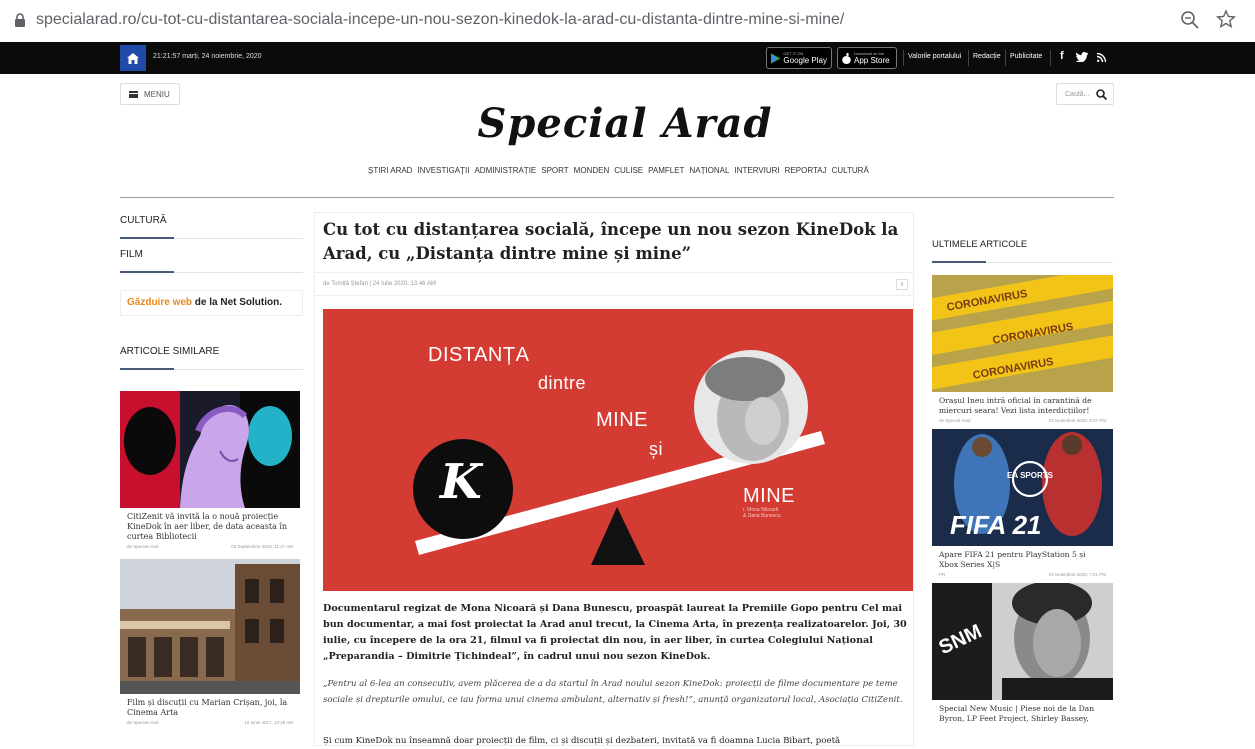 Image resolution: width=1255 pixels, height=749 pixels. Describe the element at coordinates (1082, 57) in the screenshot. I see `twitter-icon` at that location.